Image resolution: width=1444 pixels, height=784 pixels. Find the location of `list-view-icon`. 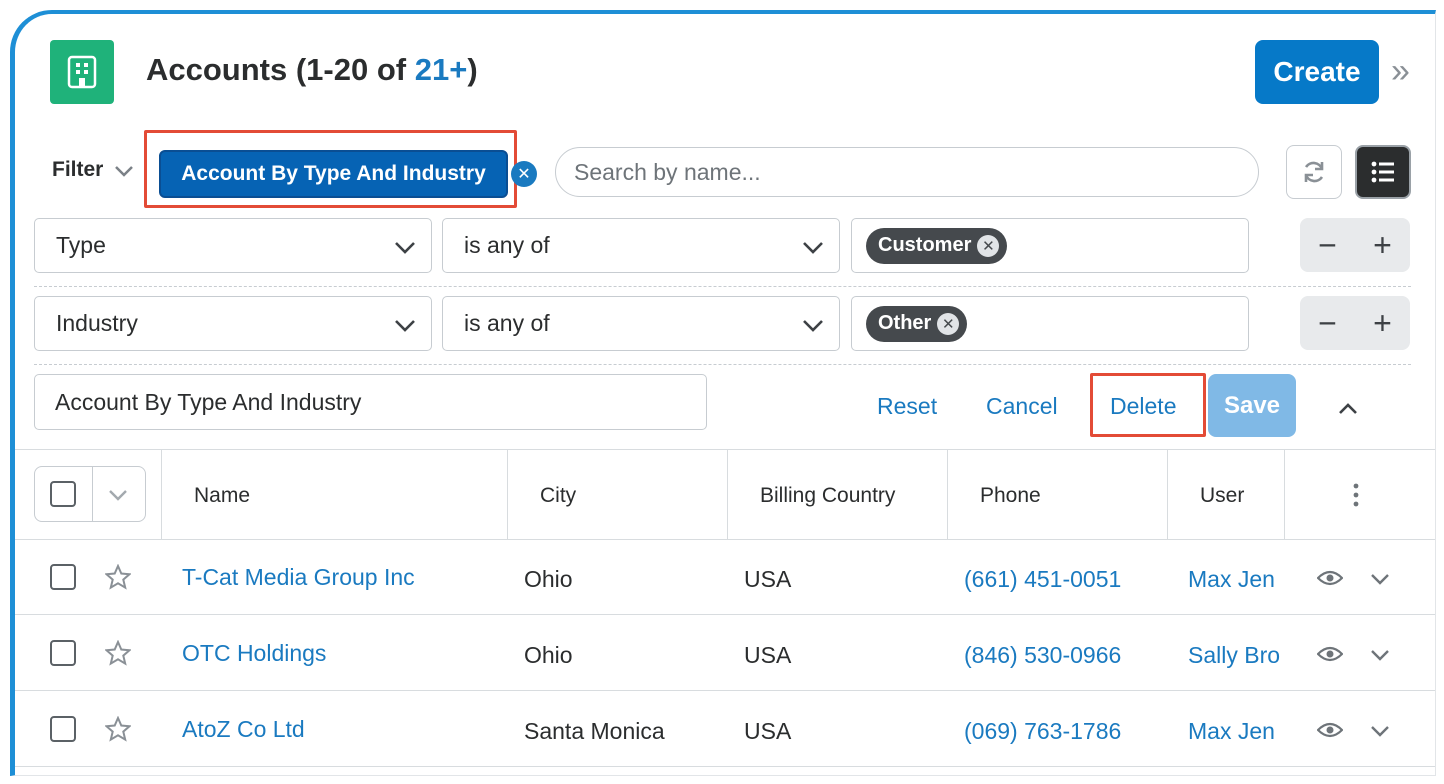

list-view-icon is located at coordinates (1382, 172).